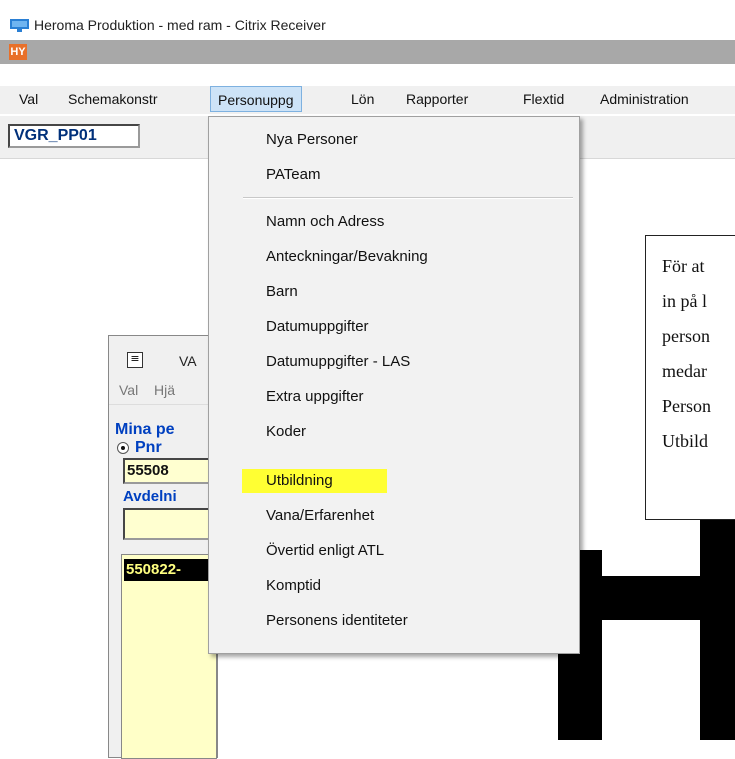  What do you see at coordinates (684, 371) in the screenshot?
I see `callout-line: medar` at bounding box center [684, 371].